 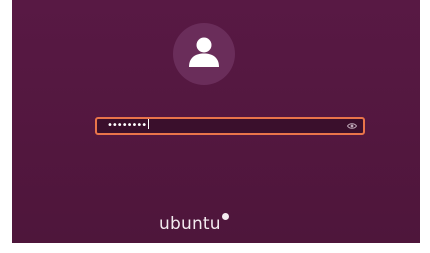 I want to click on text-caret, so click(x=149, y=124).